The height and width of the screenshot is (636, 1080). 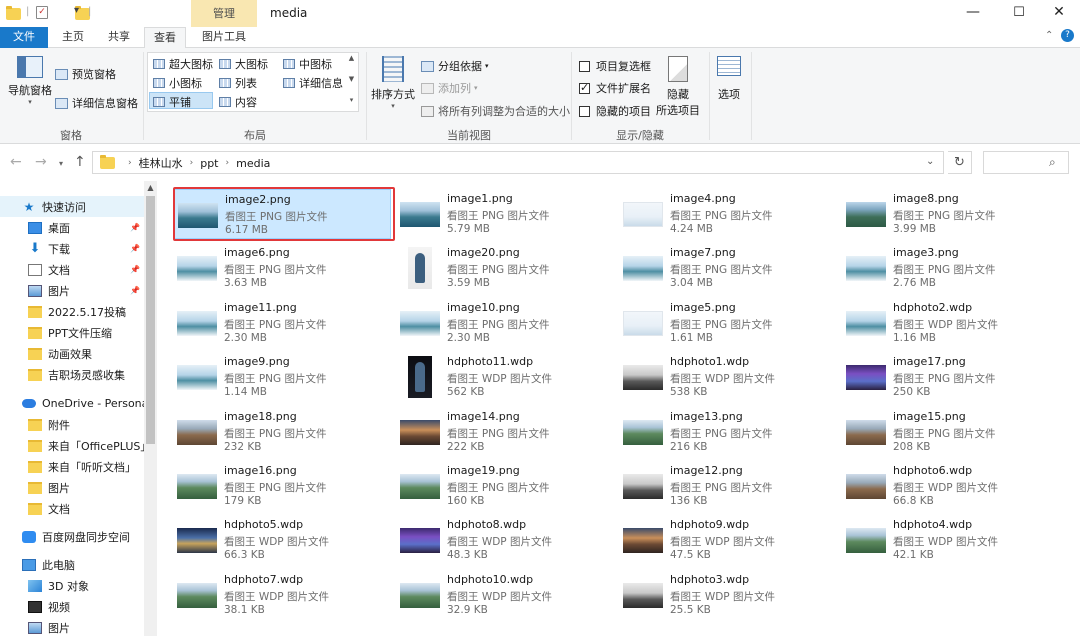 What do you see at coordinates (243, 64) in the screenshot?
I see `layout-large-icons: 大图标` at bounding box center [243, 64].